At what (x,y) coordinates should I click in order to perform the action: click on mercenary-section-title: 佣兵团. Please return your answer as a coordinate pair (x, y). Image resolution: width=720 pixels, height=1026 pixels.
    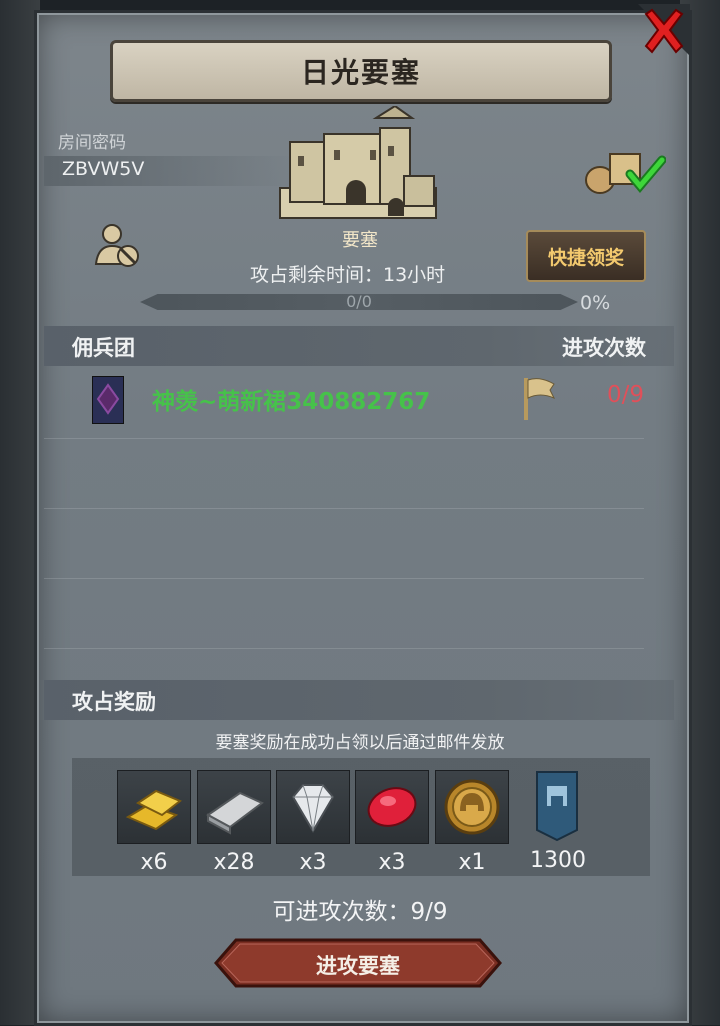
    Looking at the image, I should click on (103, 348).